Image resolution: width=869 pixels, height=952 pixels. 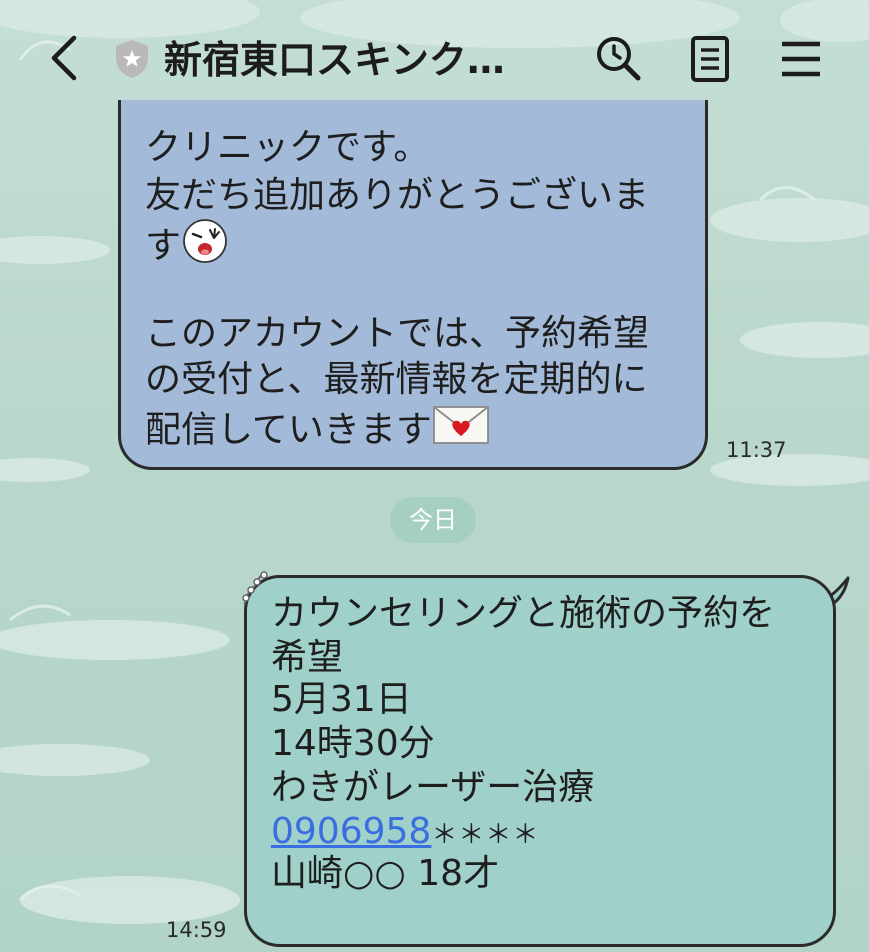 I want to click on chevron-left-icon, so click(x=65, y=58).